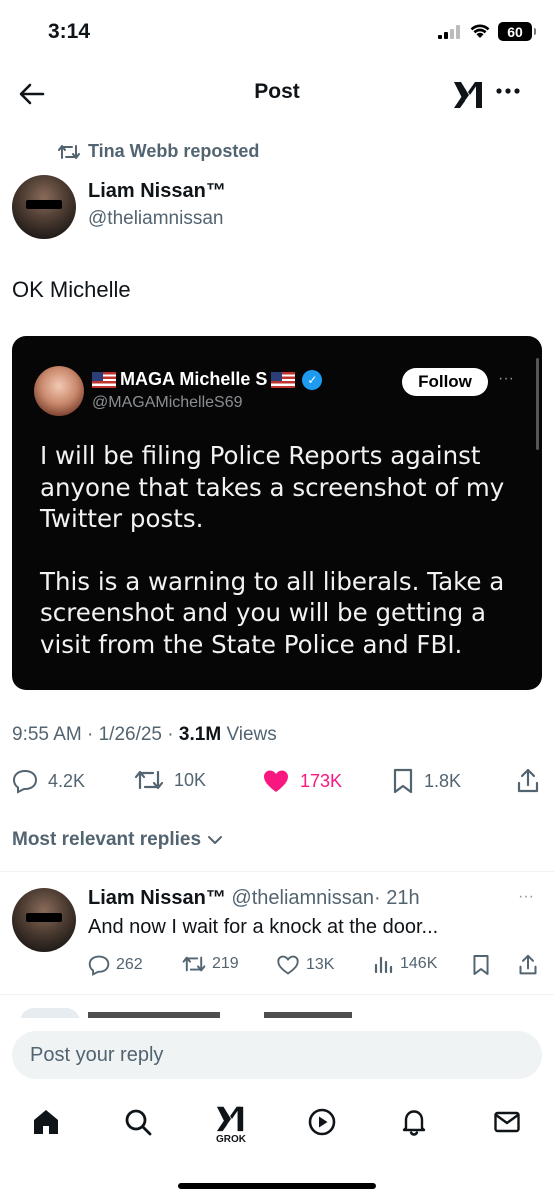 The width and height of the screenshot is (554, 1200). I want to click on play-circle-icon, so click(322, 1122).